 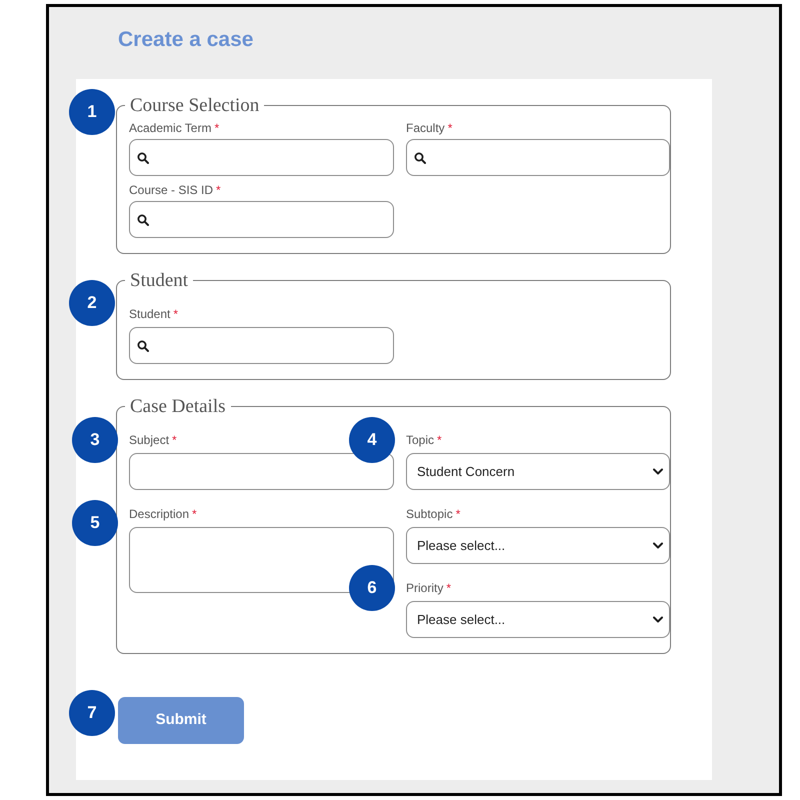 I want to click on field-label: Subtopic, so click(x=429, y=514).